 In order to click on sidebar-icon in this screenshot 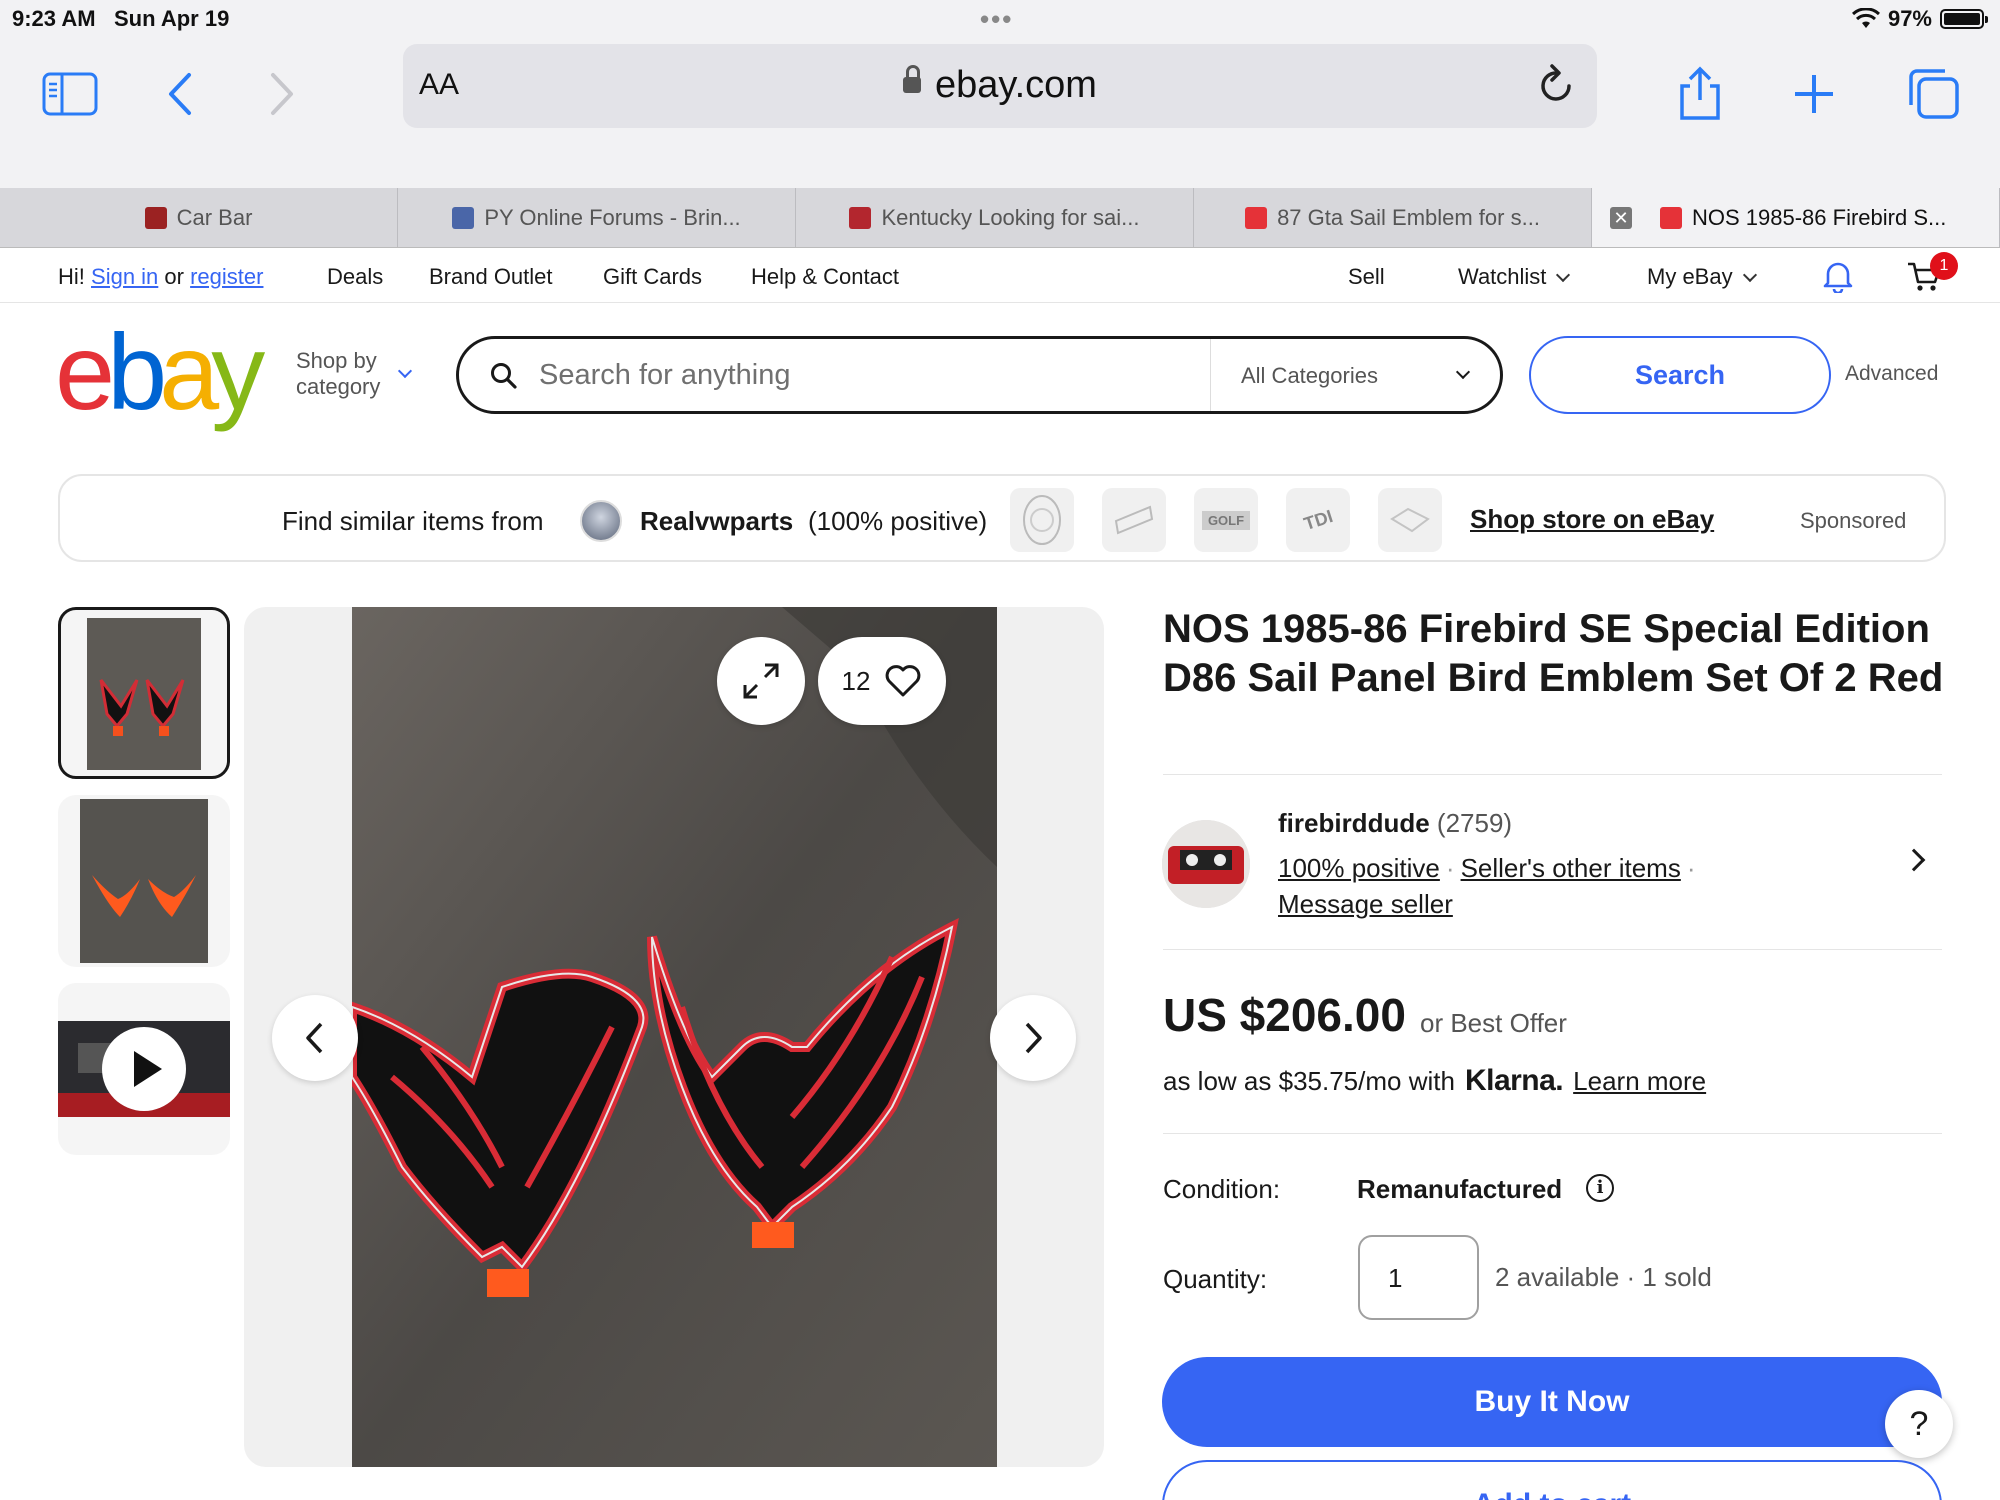, I will do `click(70, 94)`.